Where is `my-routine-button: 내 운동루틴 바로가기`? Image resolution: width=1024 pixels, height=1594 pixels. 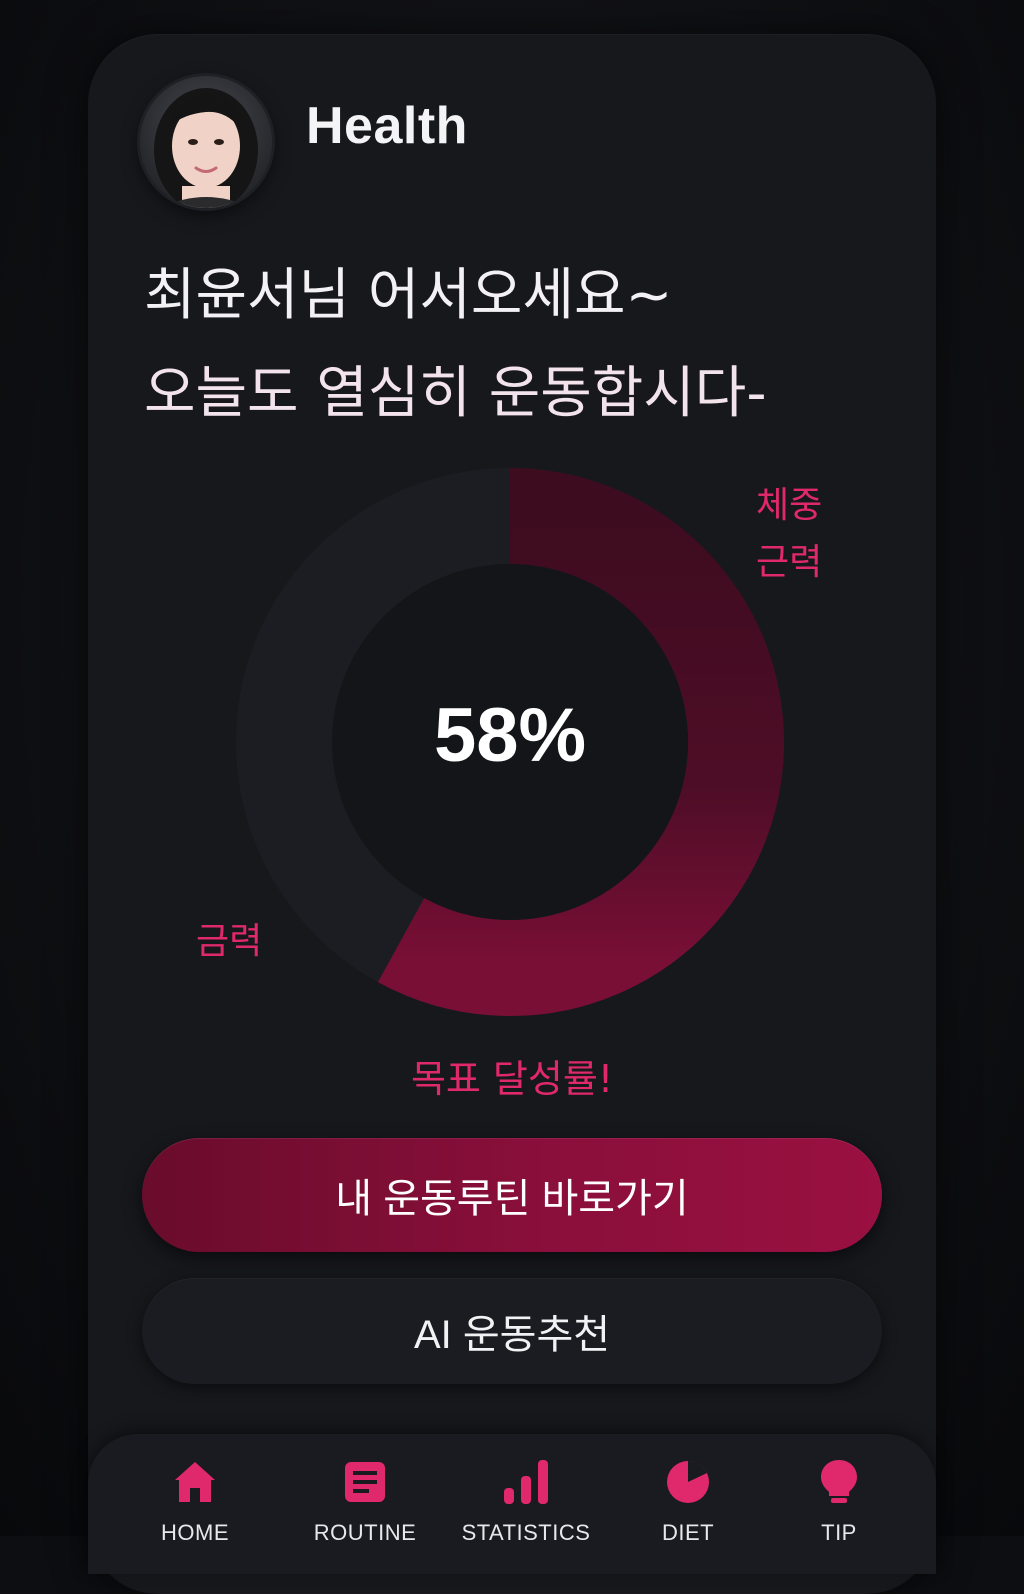 my-routine-button: 내 운동루틴 바로가기 is located at coordinates (512, 1195).